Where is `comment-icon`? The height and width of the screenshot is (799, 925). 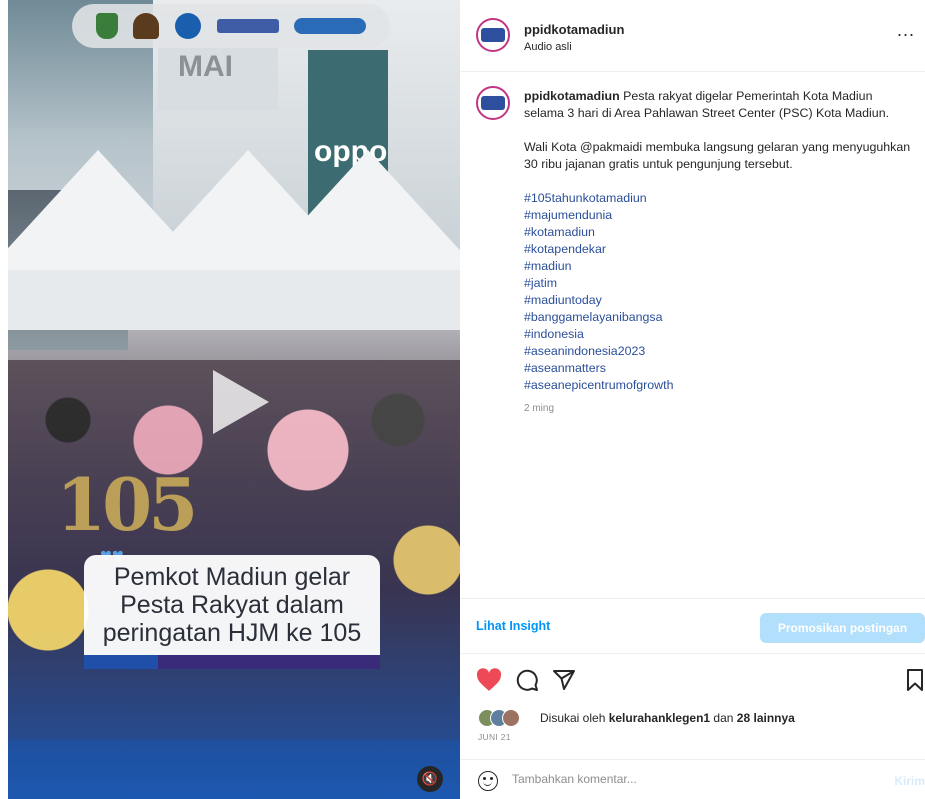
comment-icon is located at coordinates (527, 680).